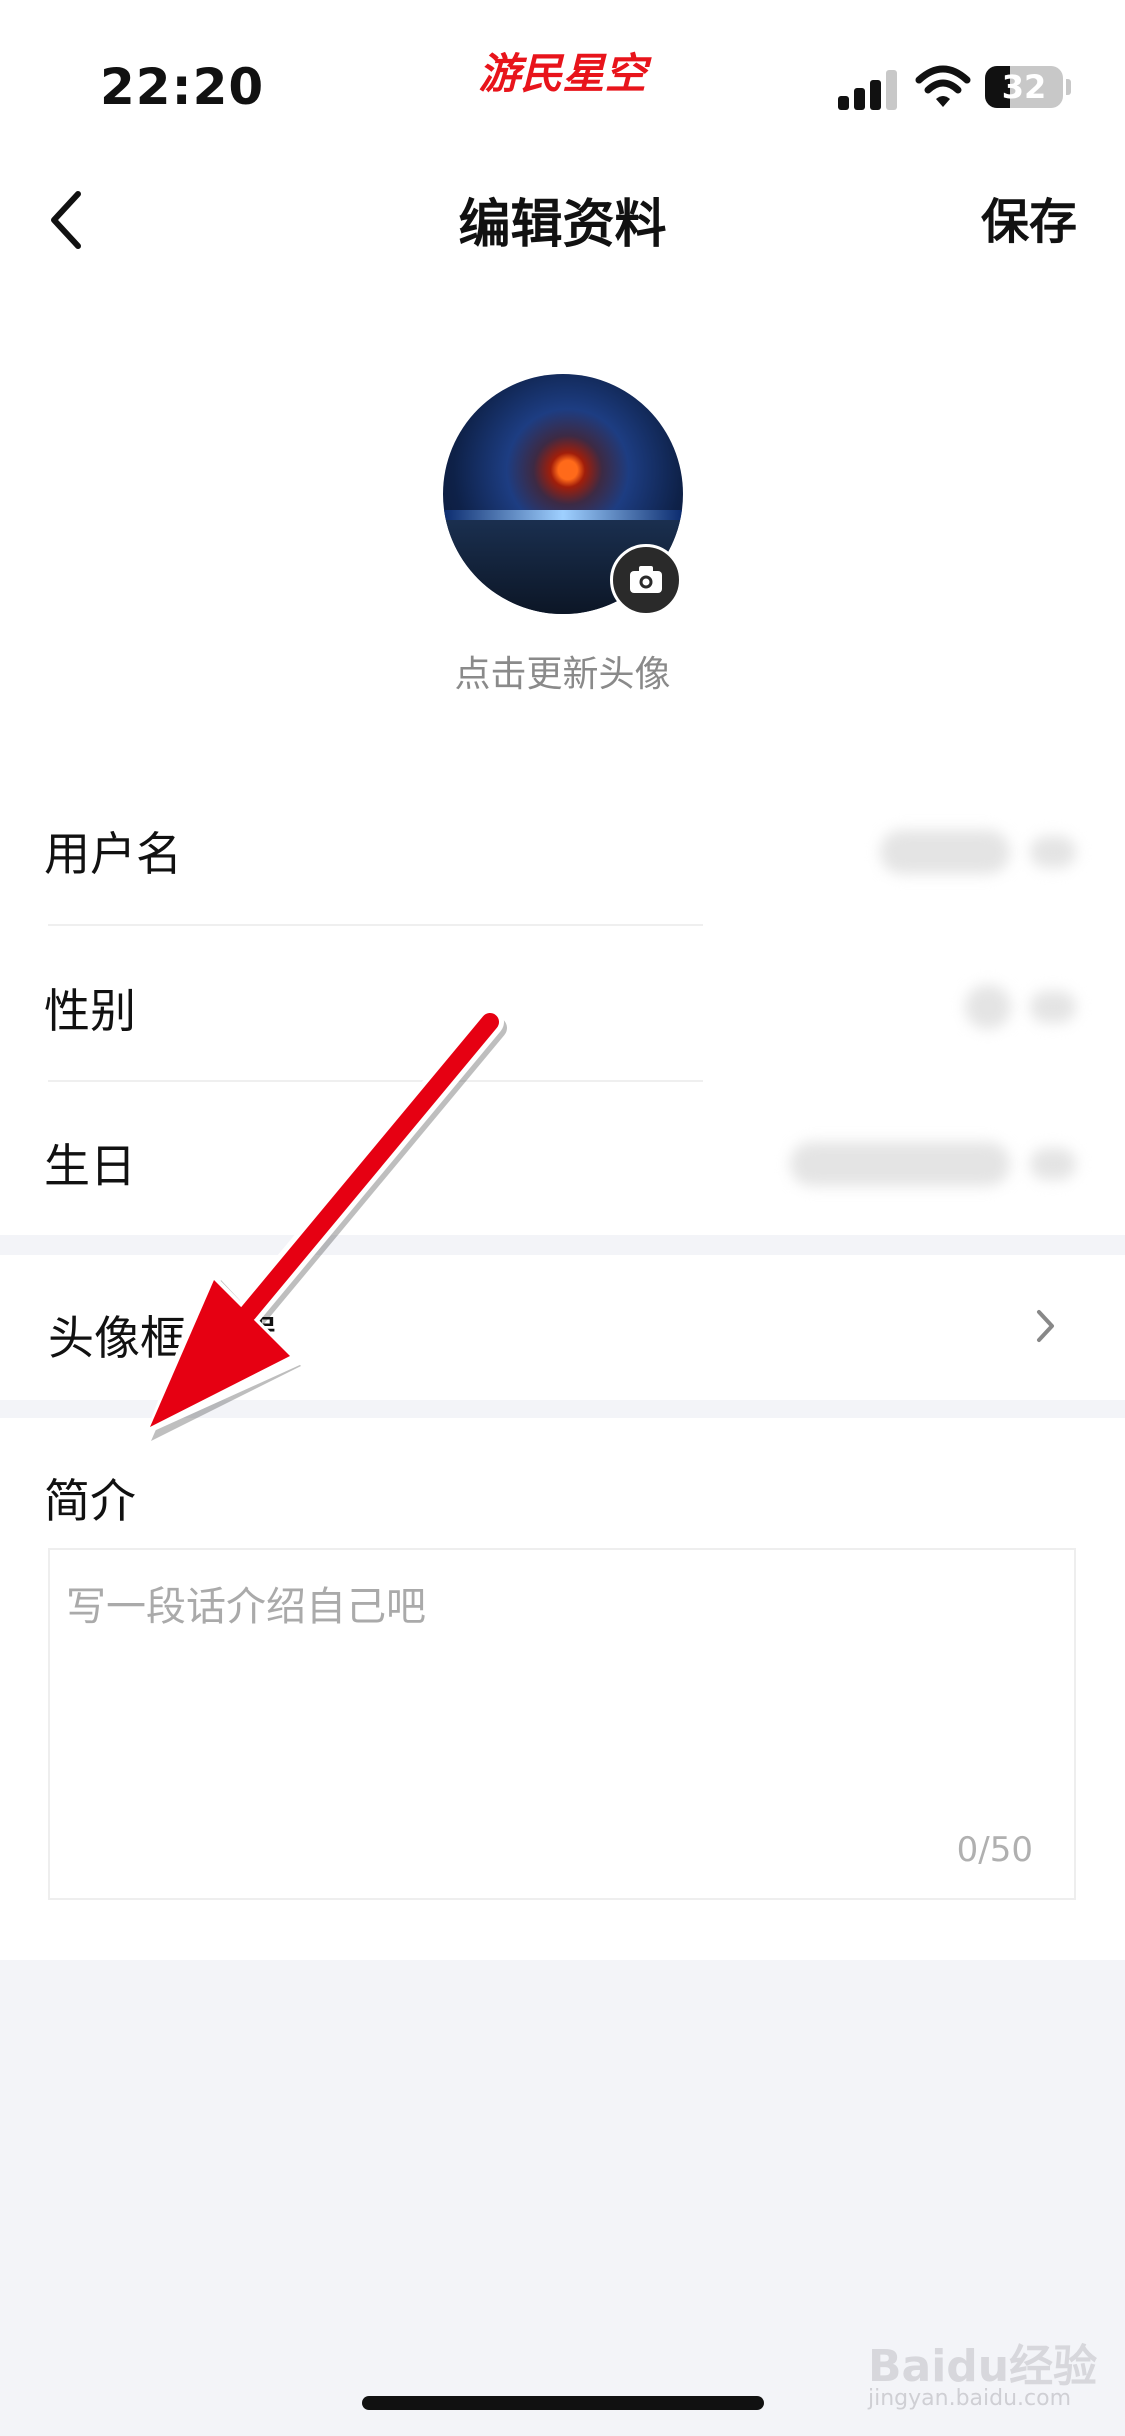 The height and width of the screenshot is (2436, 1125). Describe the element at coordinates (994, 1850) in the screenshot. I see `char-counter: 0/50` at that location.